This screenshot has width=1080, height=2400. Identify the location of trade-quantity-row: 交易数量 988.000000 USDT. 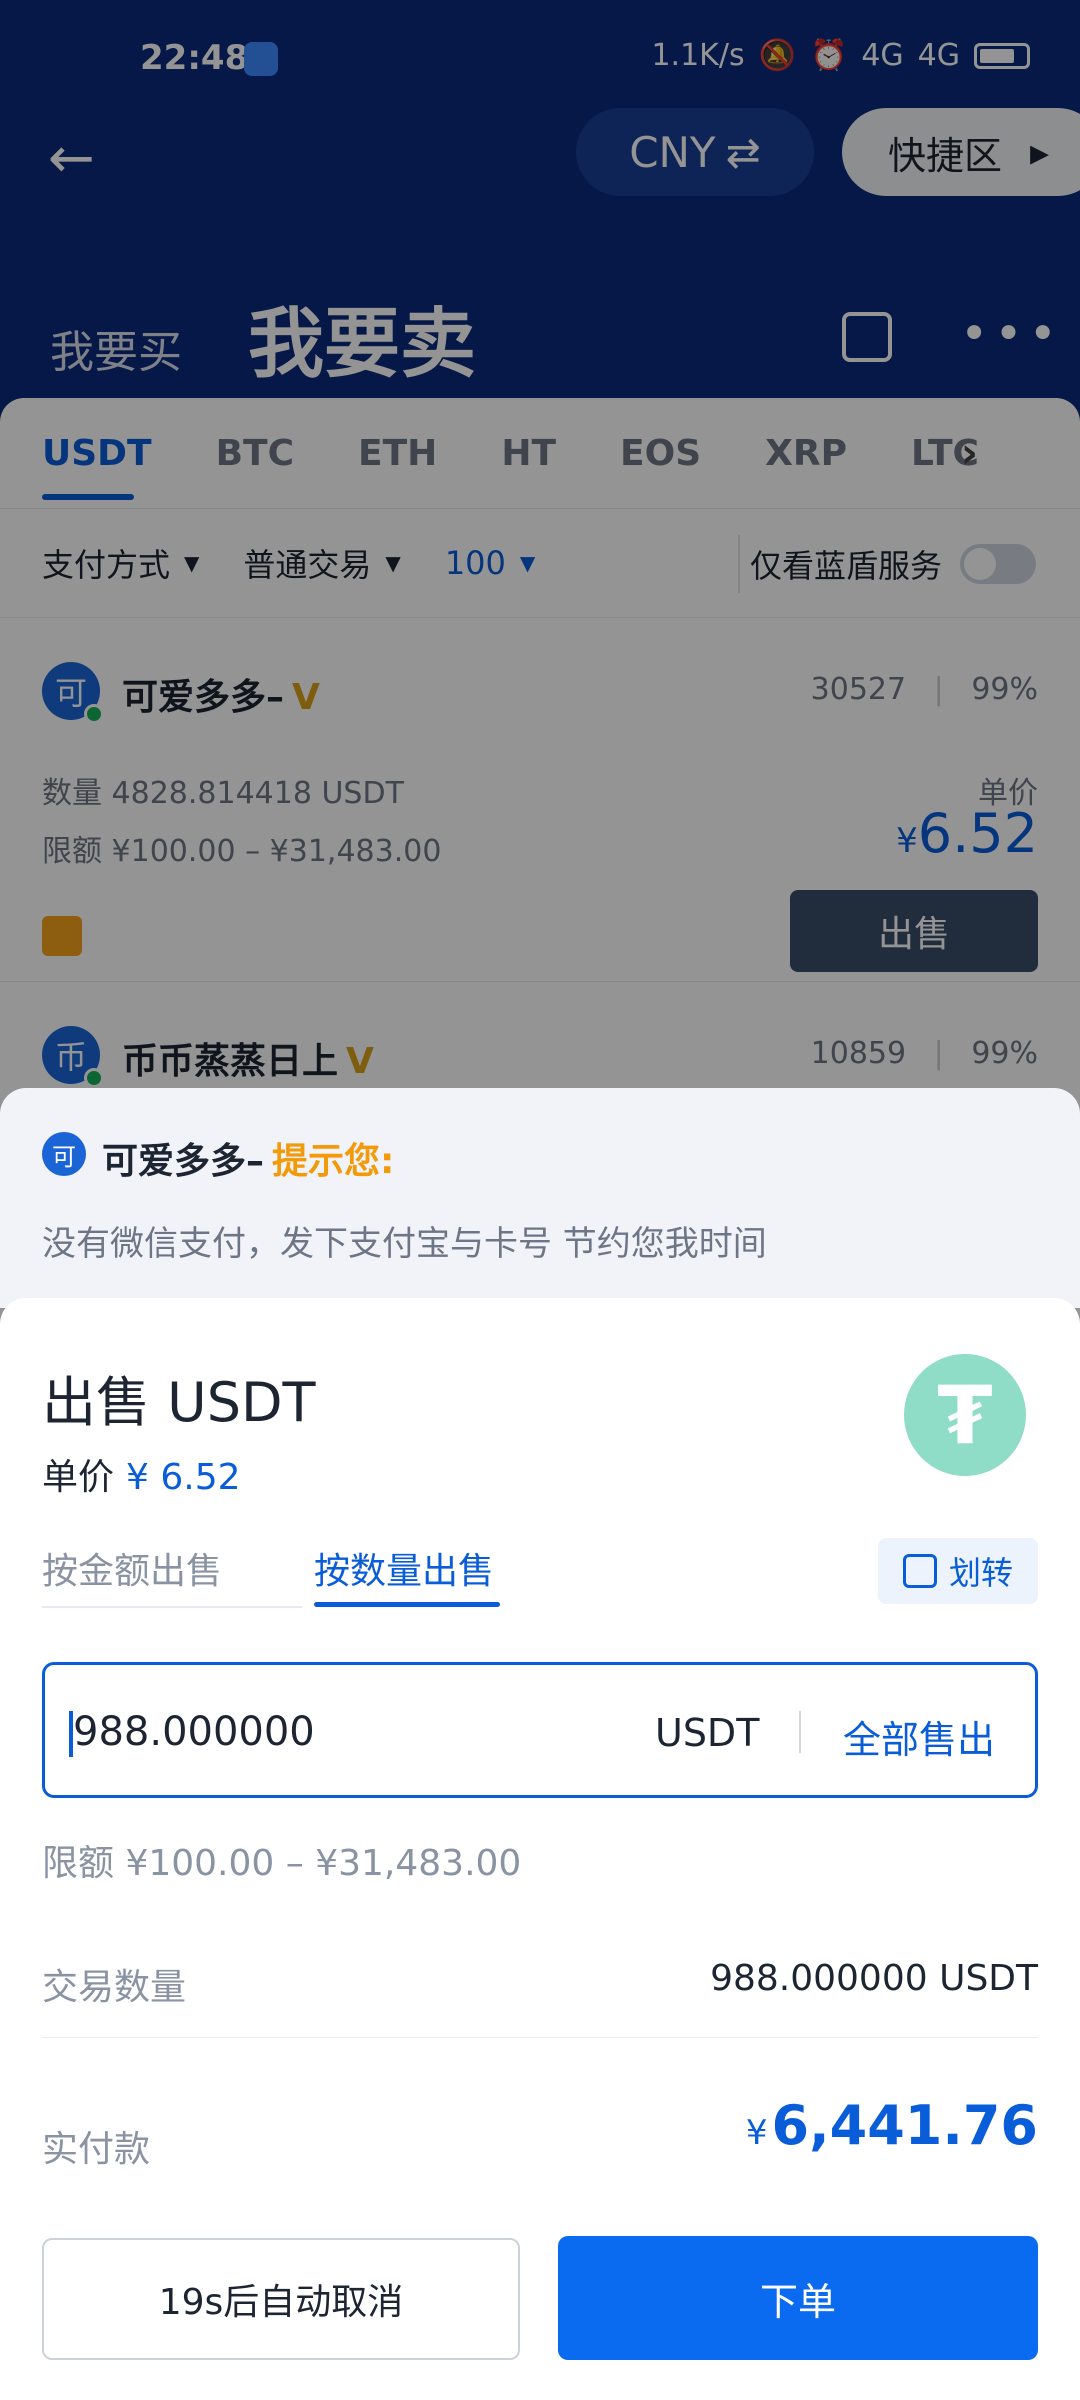
(540, 1998).